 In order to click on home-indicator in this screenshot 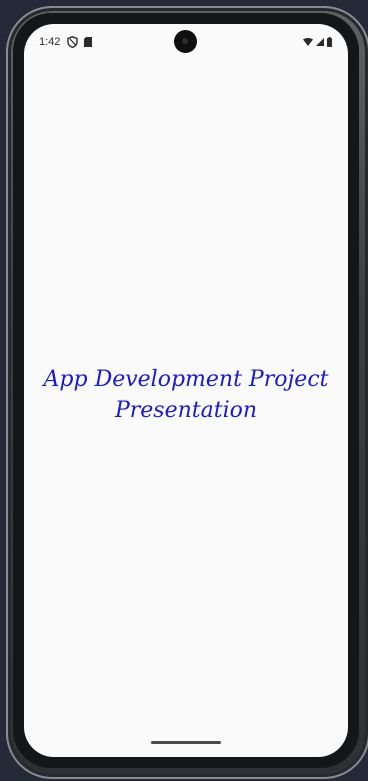, I will do `click(186, 742)`.